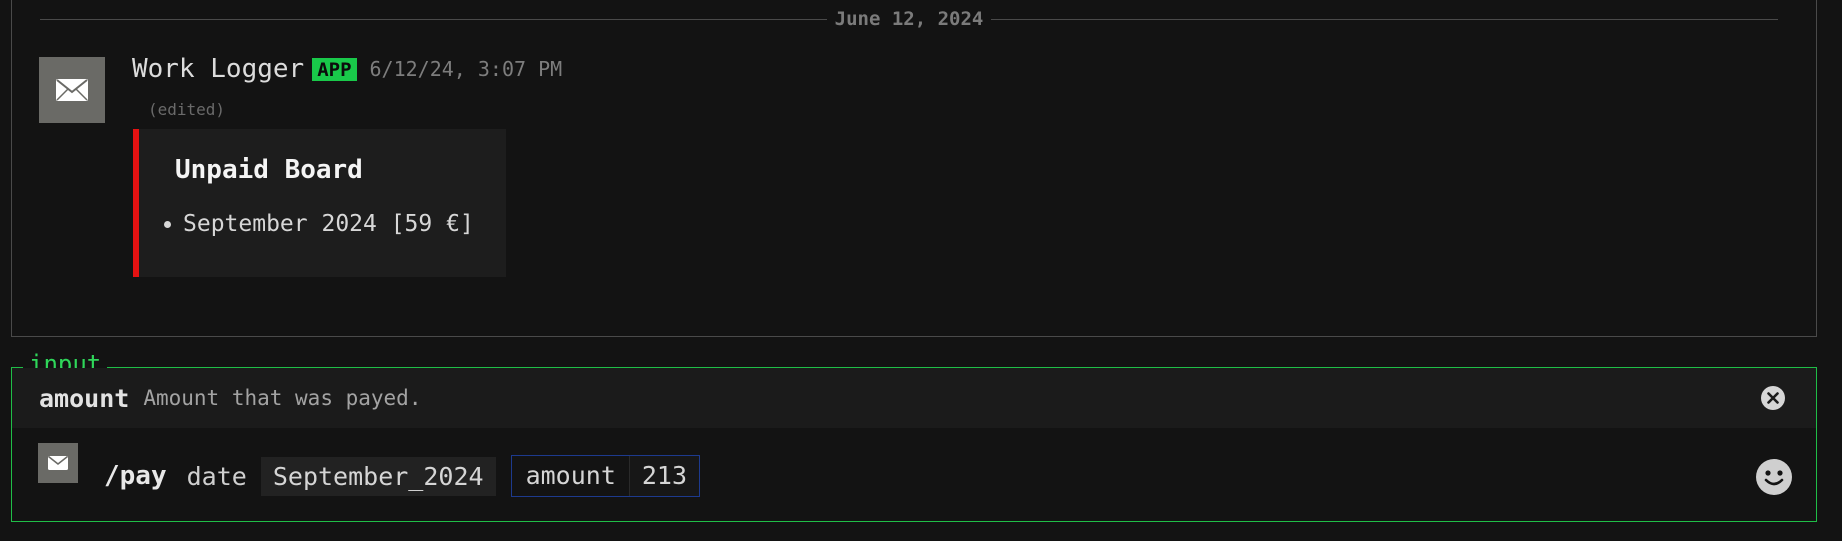 The height and width of the screenshot is (541, 1842). I want to click on hint-option-description: Amount that was payed., so click(282, 398).